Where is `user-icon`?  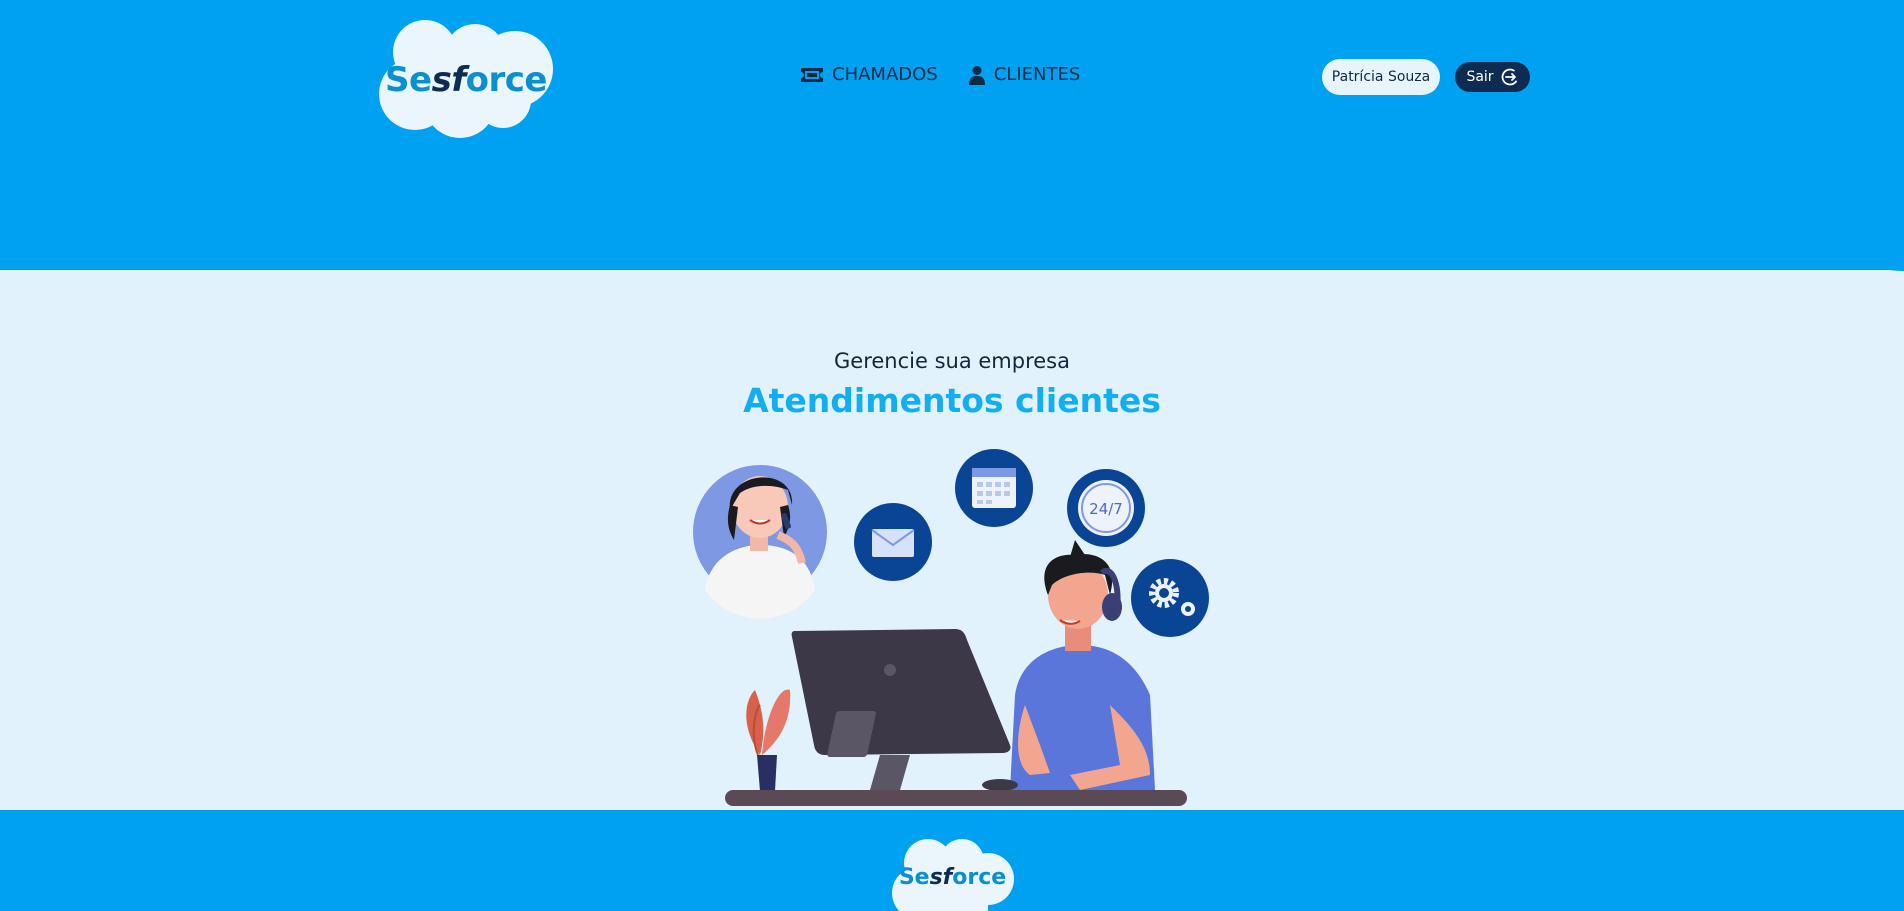 user-icon is located at coordinates (976, 75).